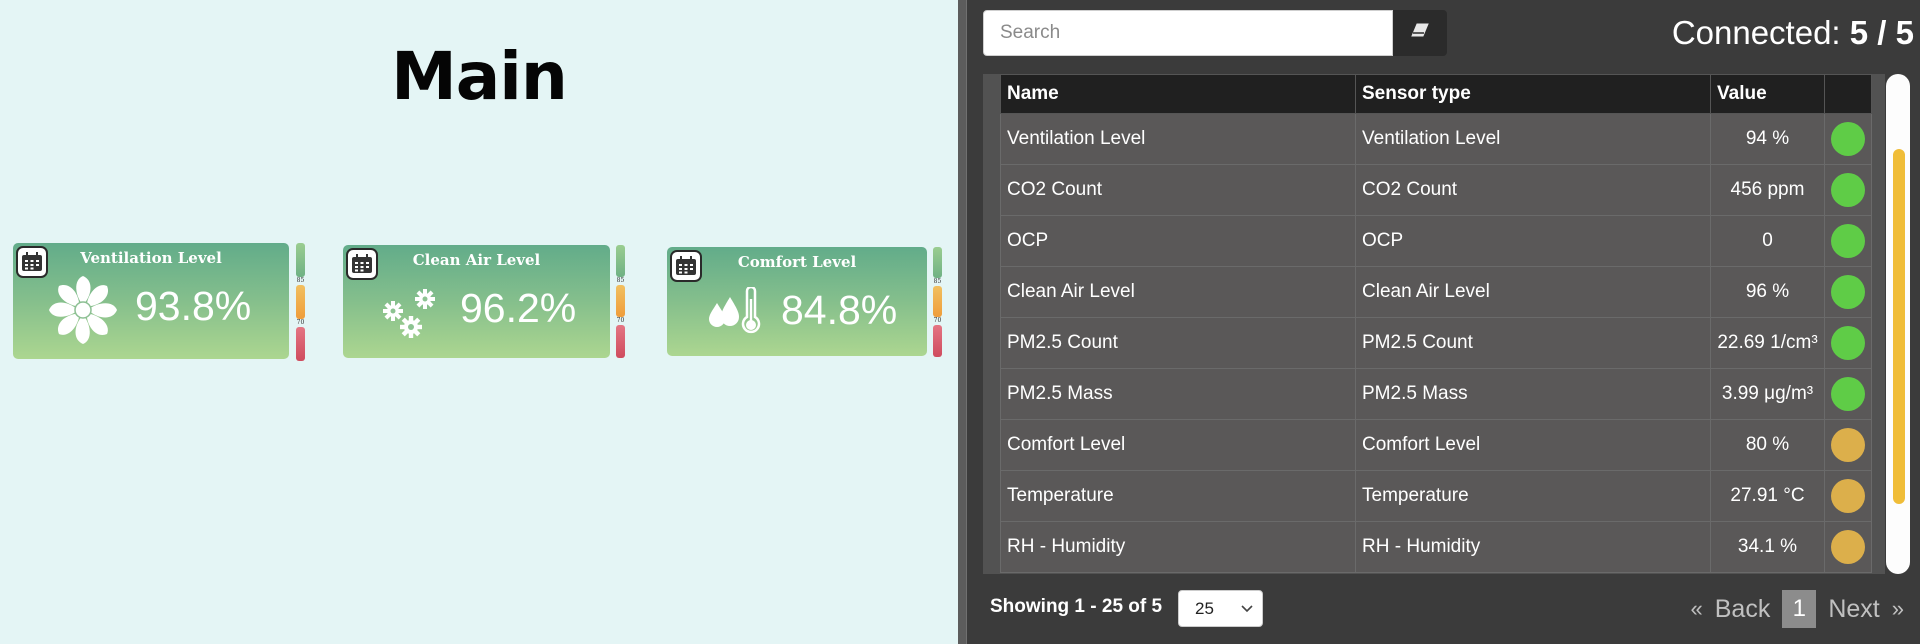 The image size is (1920, 644). What do you see at coordinates (1767, 292) in the screenshot?
I see `sensor-value-cell: 96 %` at bounding box center [1767, 292].